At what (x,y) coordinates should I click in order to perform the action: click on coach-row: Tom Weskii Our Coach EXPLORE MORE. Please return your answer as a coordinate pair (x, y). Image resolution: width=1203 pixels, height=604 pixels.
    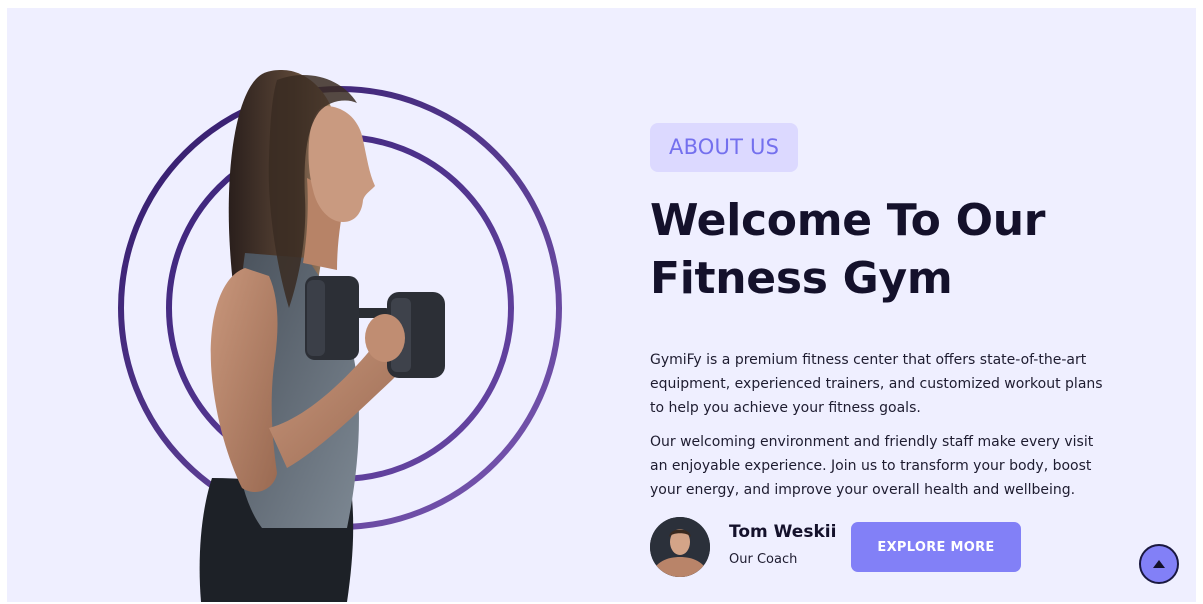
    Looking at the image, I should click on (880, 549).